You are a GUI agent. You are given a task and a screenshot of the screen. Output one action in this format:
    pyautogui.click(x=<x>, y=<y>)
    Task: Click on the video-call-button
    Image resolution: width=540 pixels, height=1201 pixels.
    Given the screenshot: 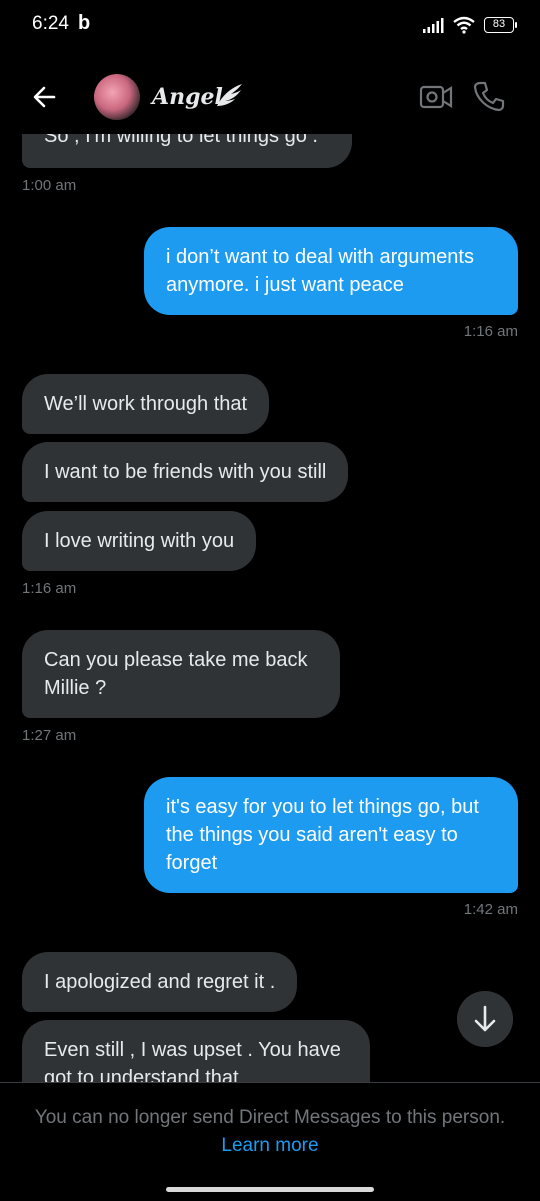 What is the action you would take?
    pyautogui.click(x=436, y=97)
    